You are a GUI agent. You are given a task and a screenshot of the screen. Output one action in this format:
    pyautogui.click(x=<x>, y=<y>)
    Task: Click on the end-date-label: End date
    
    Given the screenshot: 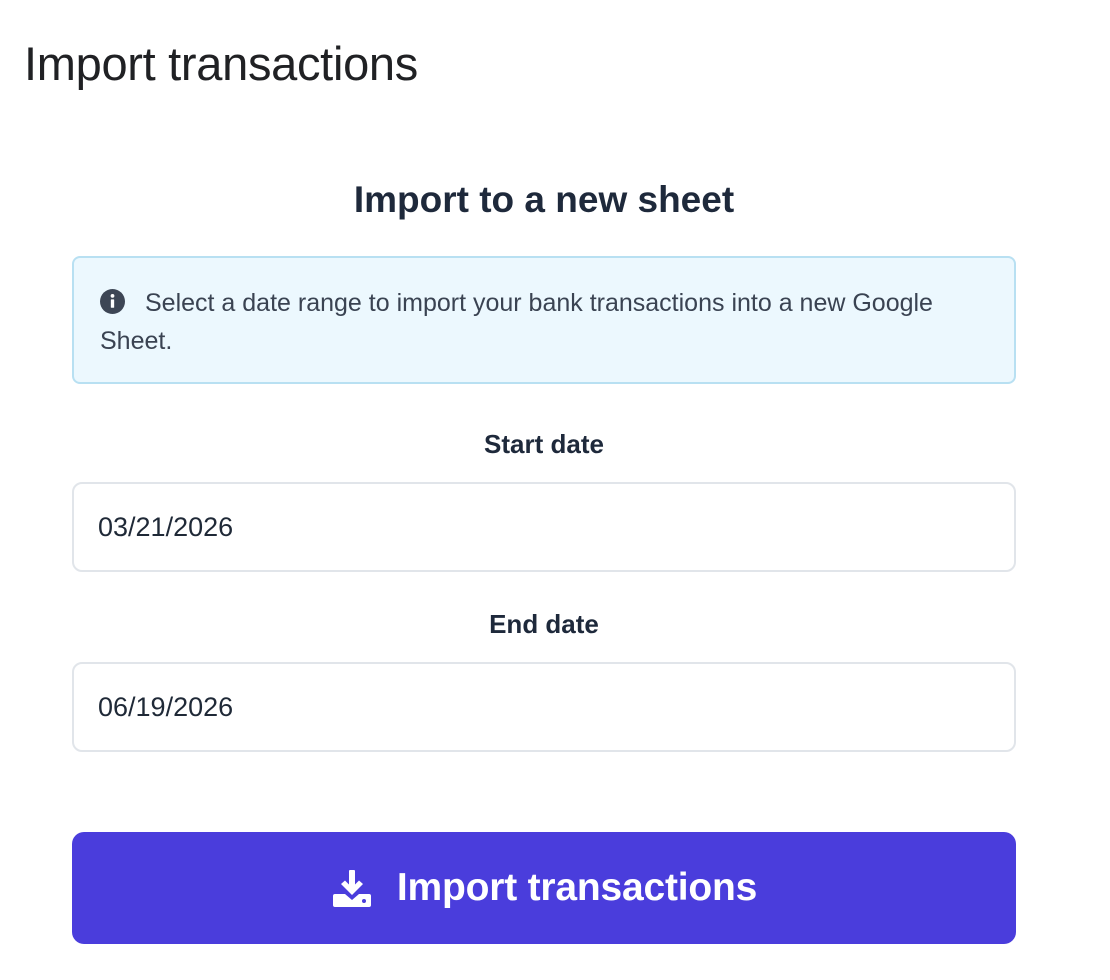 What is the action you would take?
    pyautogui.click(x=544, y=624)
    